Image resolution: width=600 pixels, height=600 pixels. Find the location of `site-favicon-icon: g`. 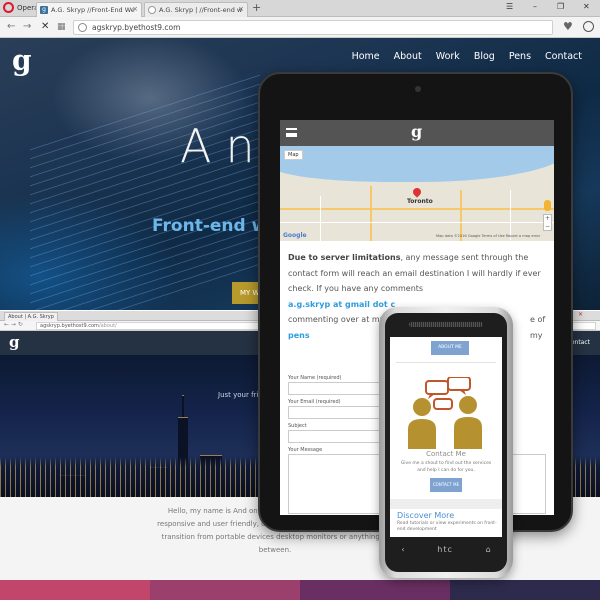

site-favicon-icon: g is located at coordinates (44, 10).